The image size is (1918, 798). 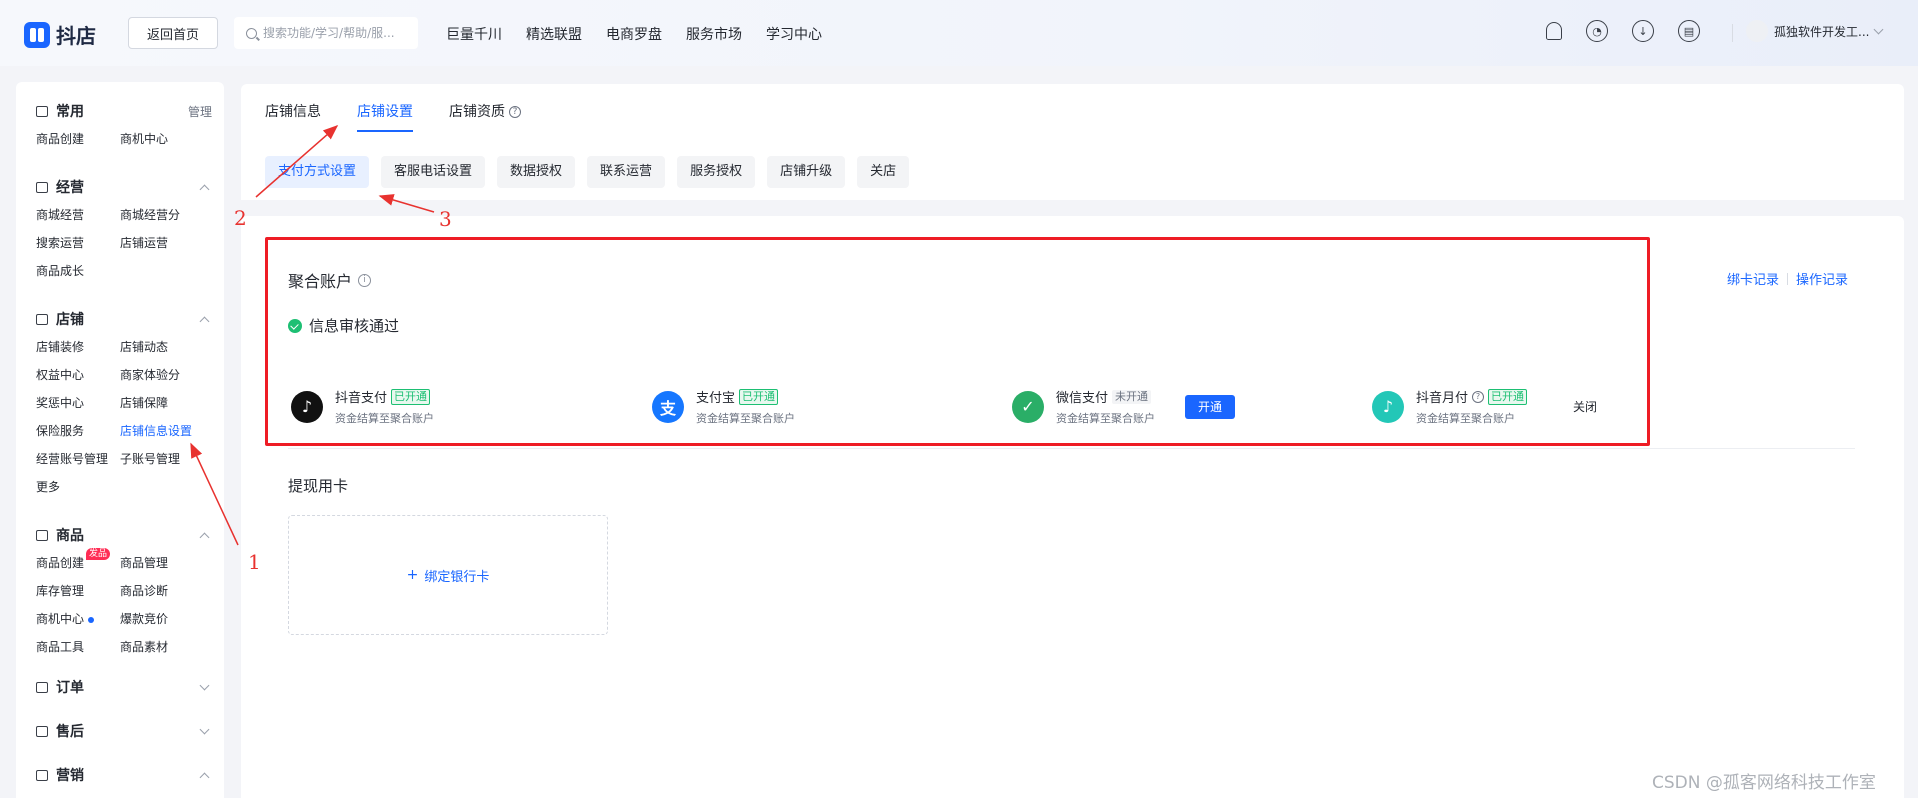 What do you see at coordinates (1879, 29) in the screenshot?
I see `chevron-down-icon` at bounding box center [1879, 29].